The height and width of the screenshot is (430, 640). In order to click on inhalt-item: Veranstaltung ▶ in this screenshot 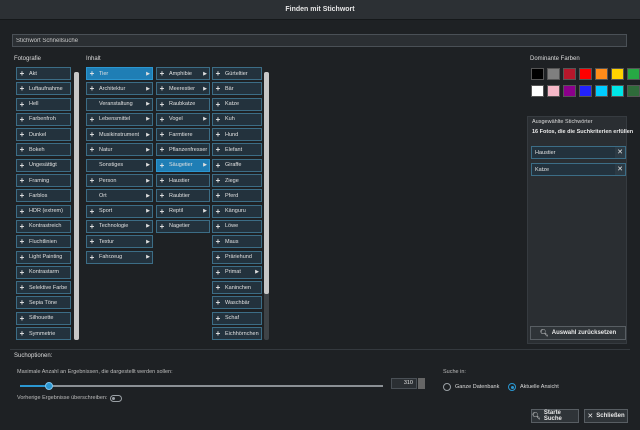, I will do `click(119, 104)`.